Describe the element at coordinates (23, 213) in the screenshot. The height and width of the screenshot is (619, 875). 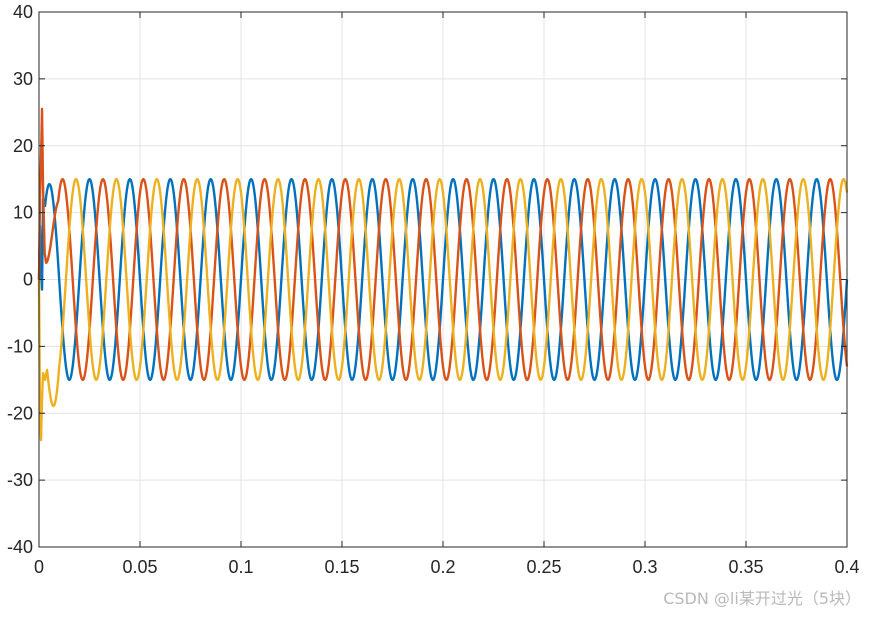
I see `y-tick-label: 10` at that location.